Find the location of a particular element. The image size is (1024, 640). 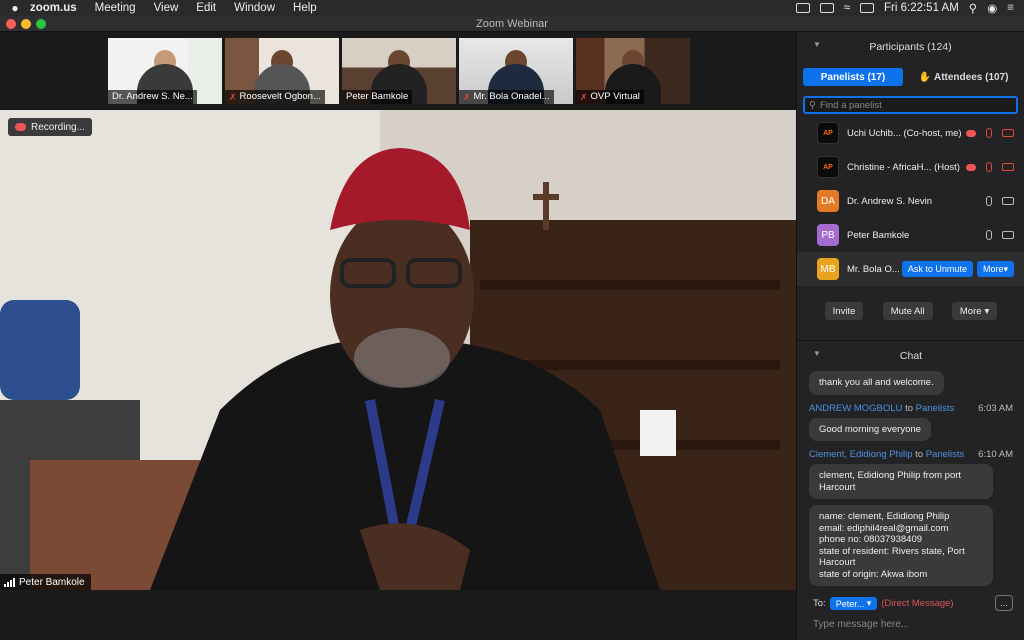

avatar: PB is located at coordinates (828, 235).